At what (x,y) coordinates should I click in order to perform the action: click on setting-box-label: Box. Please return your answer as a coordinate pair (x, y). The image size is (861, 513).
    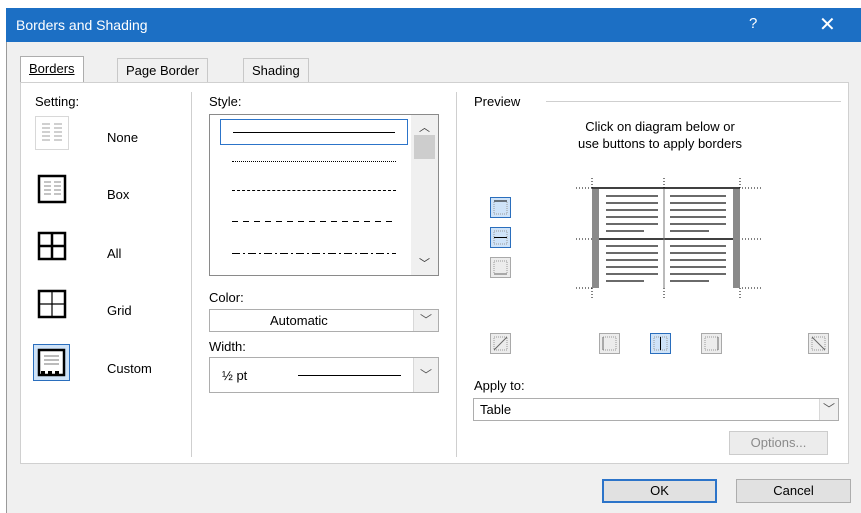
    Looking at the image, I should click on (118, 194).